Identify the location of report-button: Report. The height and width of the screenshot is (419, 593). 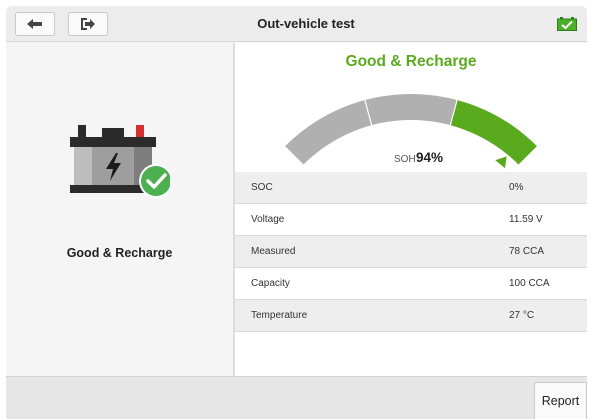
(560, 400).